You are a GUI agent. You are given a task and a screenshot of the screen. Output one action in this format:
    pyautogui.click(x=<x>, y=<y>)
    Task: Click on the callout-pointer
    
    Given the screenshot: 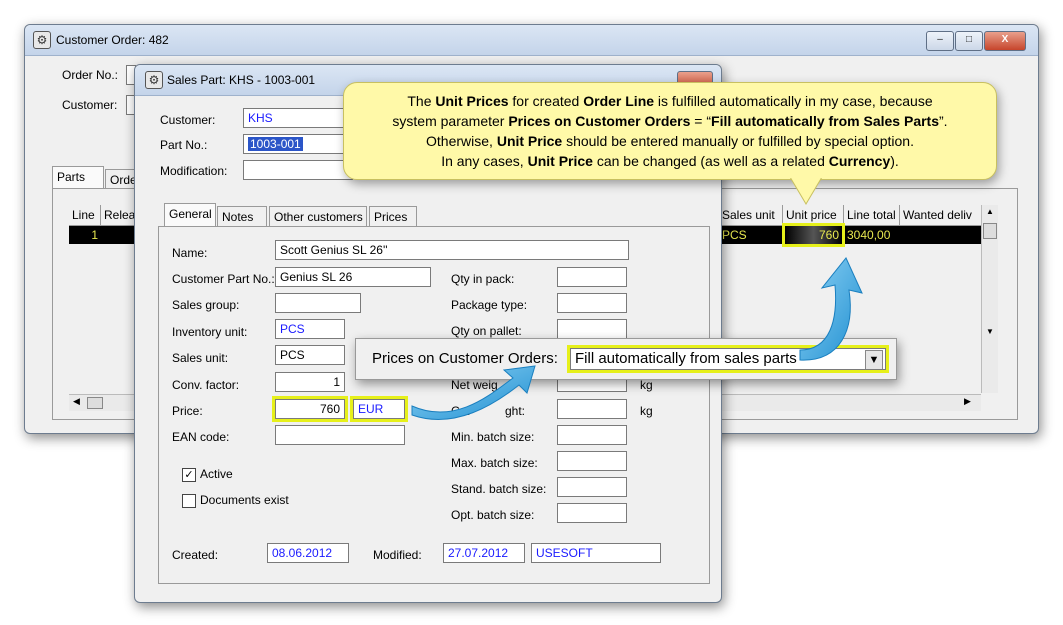 What is the action you would take?
    pyautogui.click(x=806, y=189)
    